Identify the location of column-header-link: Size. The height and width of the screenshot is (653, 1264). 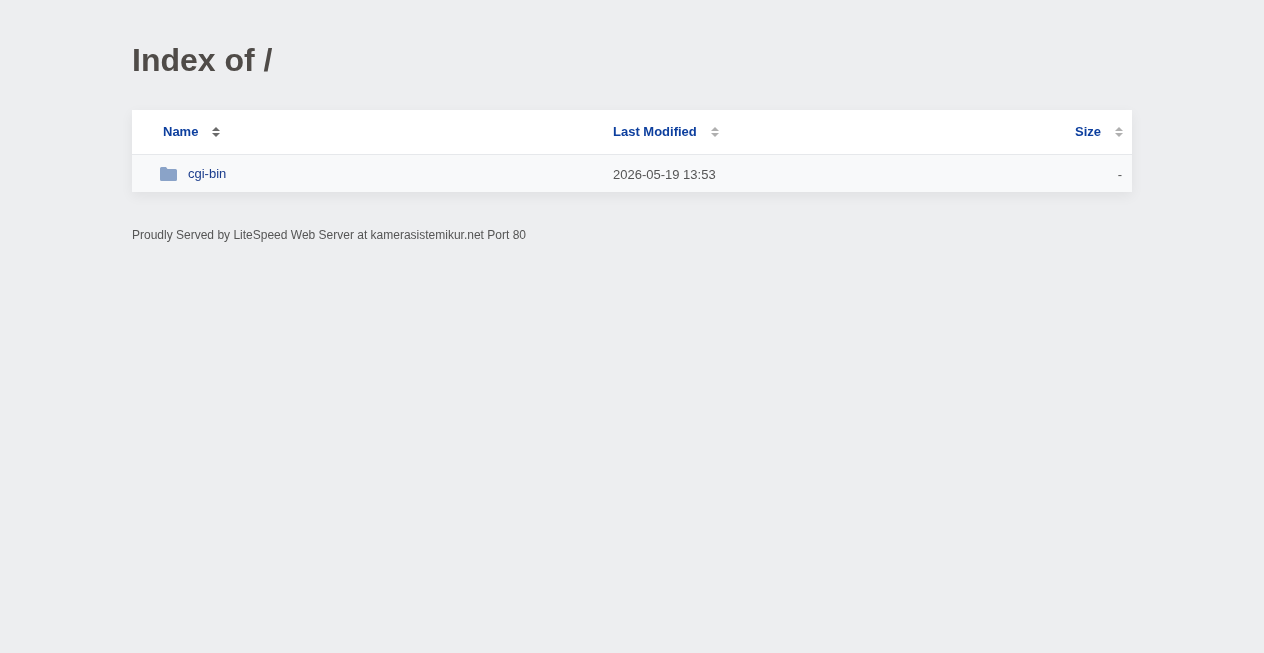
(1088, 132).